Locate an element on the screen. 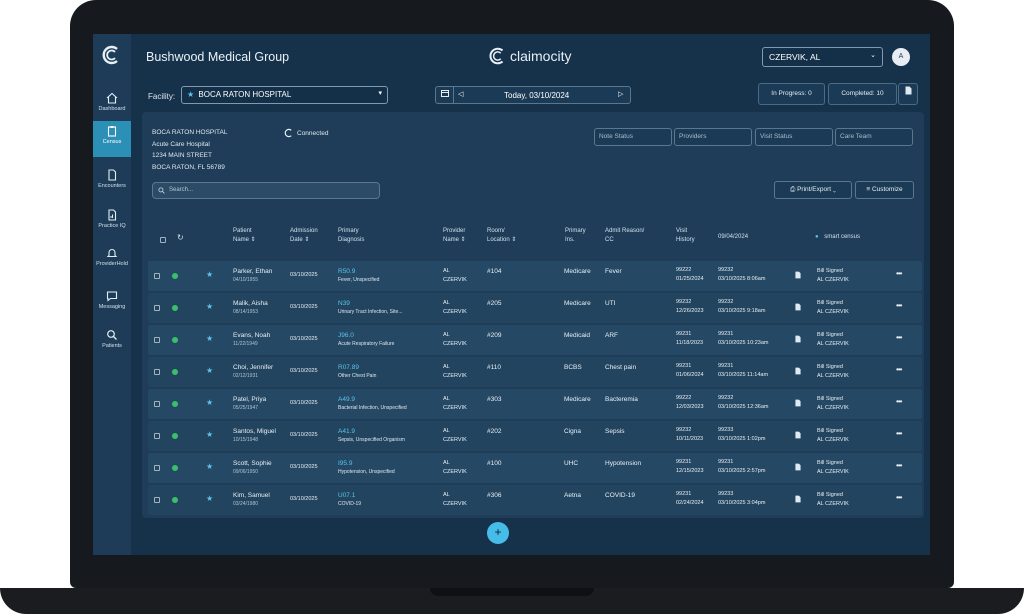 This screenshot has width=1024, height=616. calendar-button is located at coordinates (445, 95).